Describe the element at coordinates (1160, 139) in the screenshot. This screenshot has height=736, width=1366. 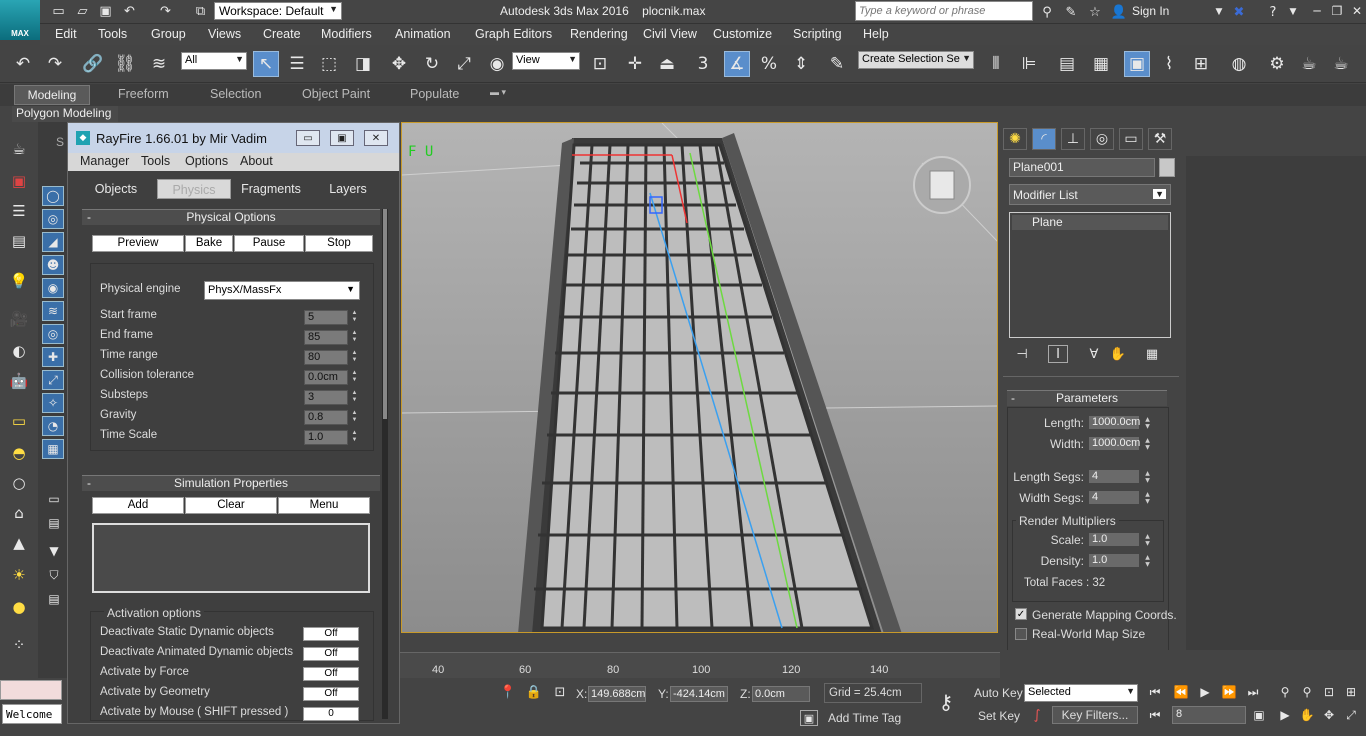
I see `utilities-tab-icon: ⚒` at that location.